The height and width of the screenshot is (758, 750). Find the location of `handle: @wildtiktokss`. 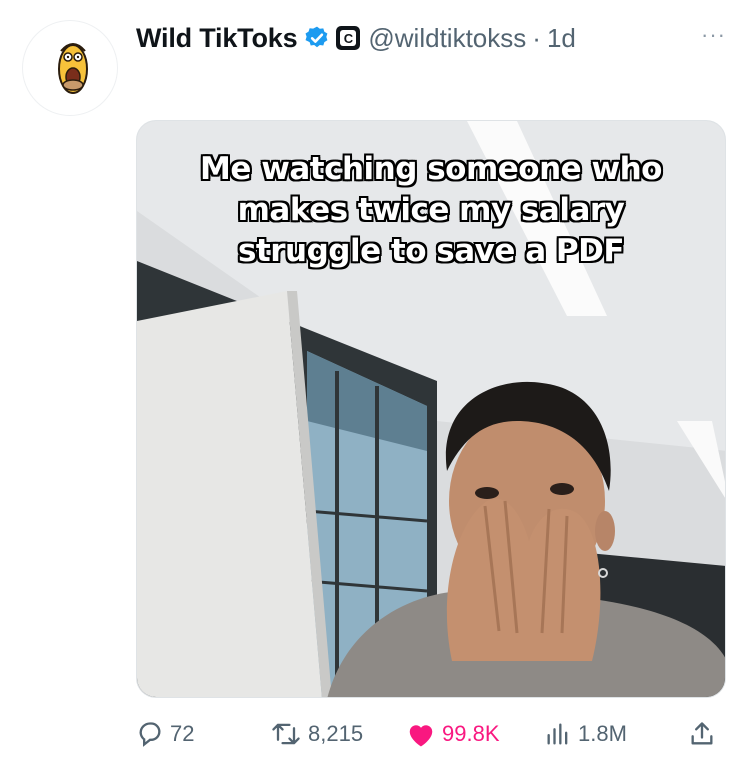

handle: @wildtiktokss is located at coordinates (447, 38).